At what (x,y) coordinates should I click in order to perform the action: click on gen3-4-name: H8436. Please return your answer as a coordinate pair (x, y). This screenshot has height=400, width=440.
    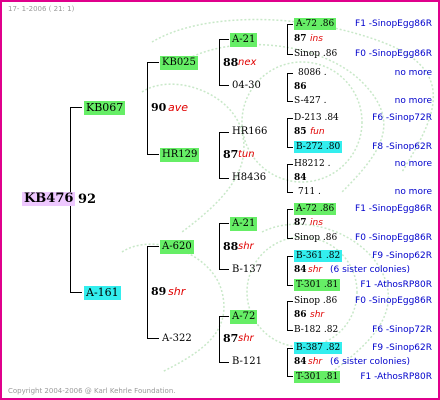
    Looking at the image, I should click on (249, 178).